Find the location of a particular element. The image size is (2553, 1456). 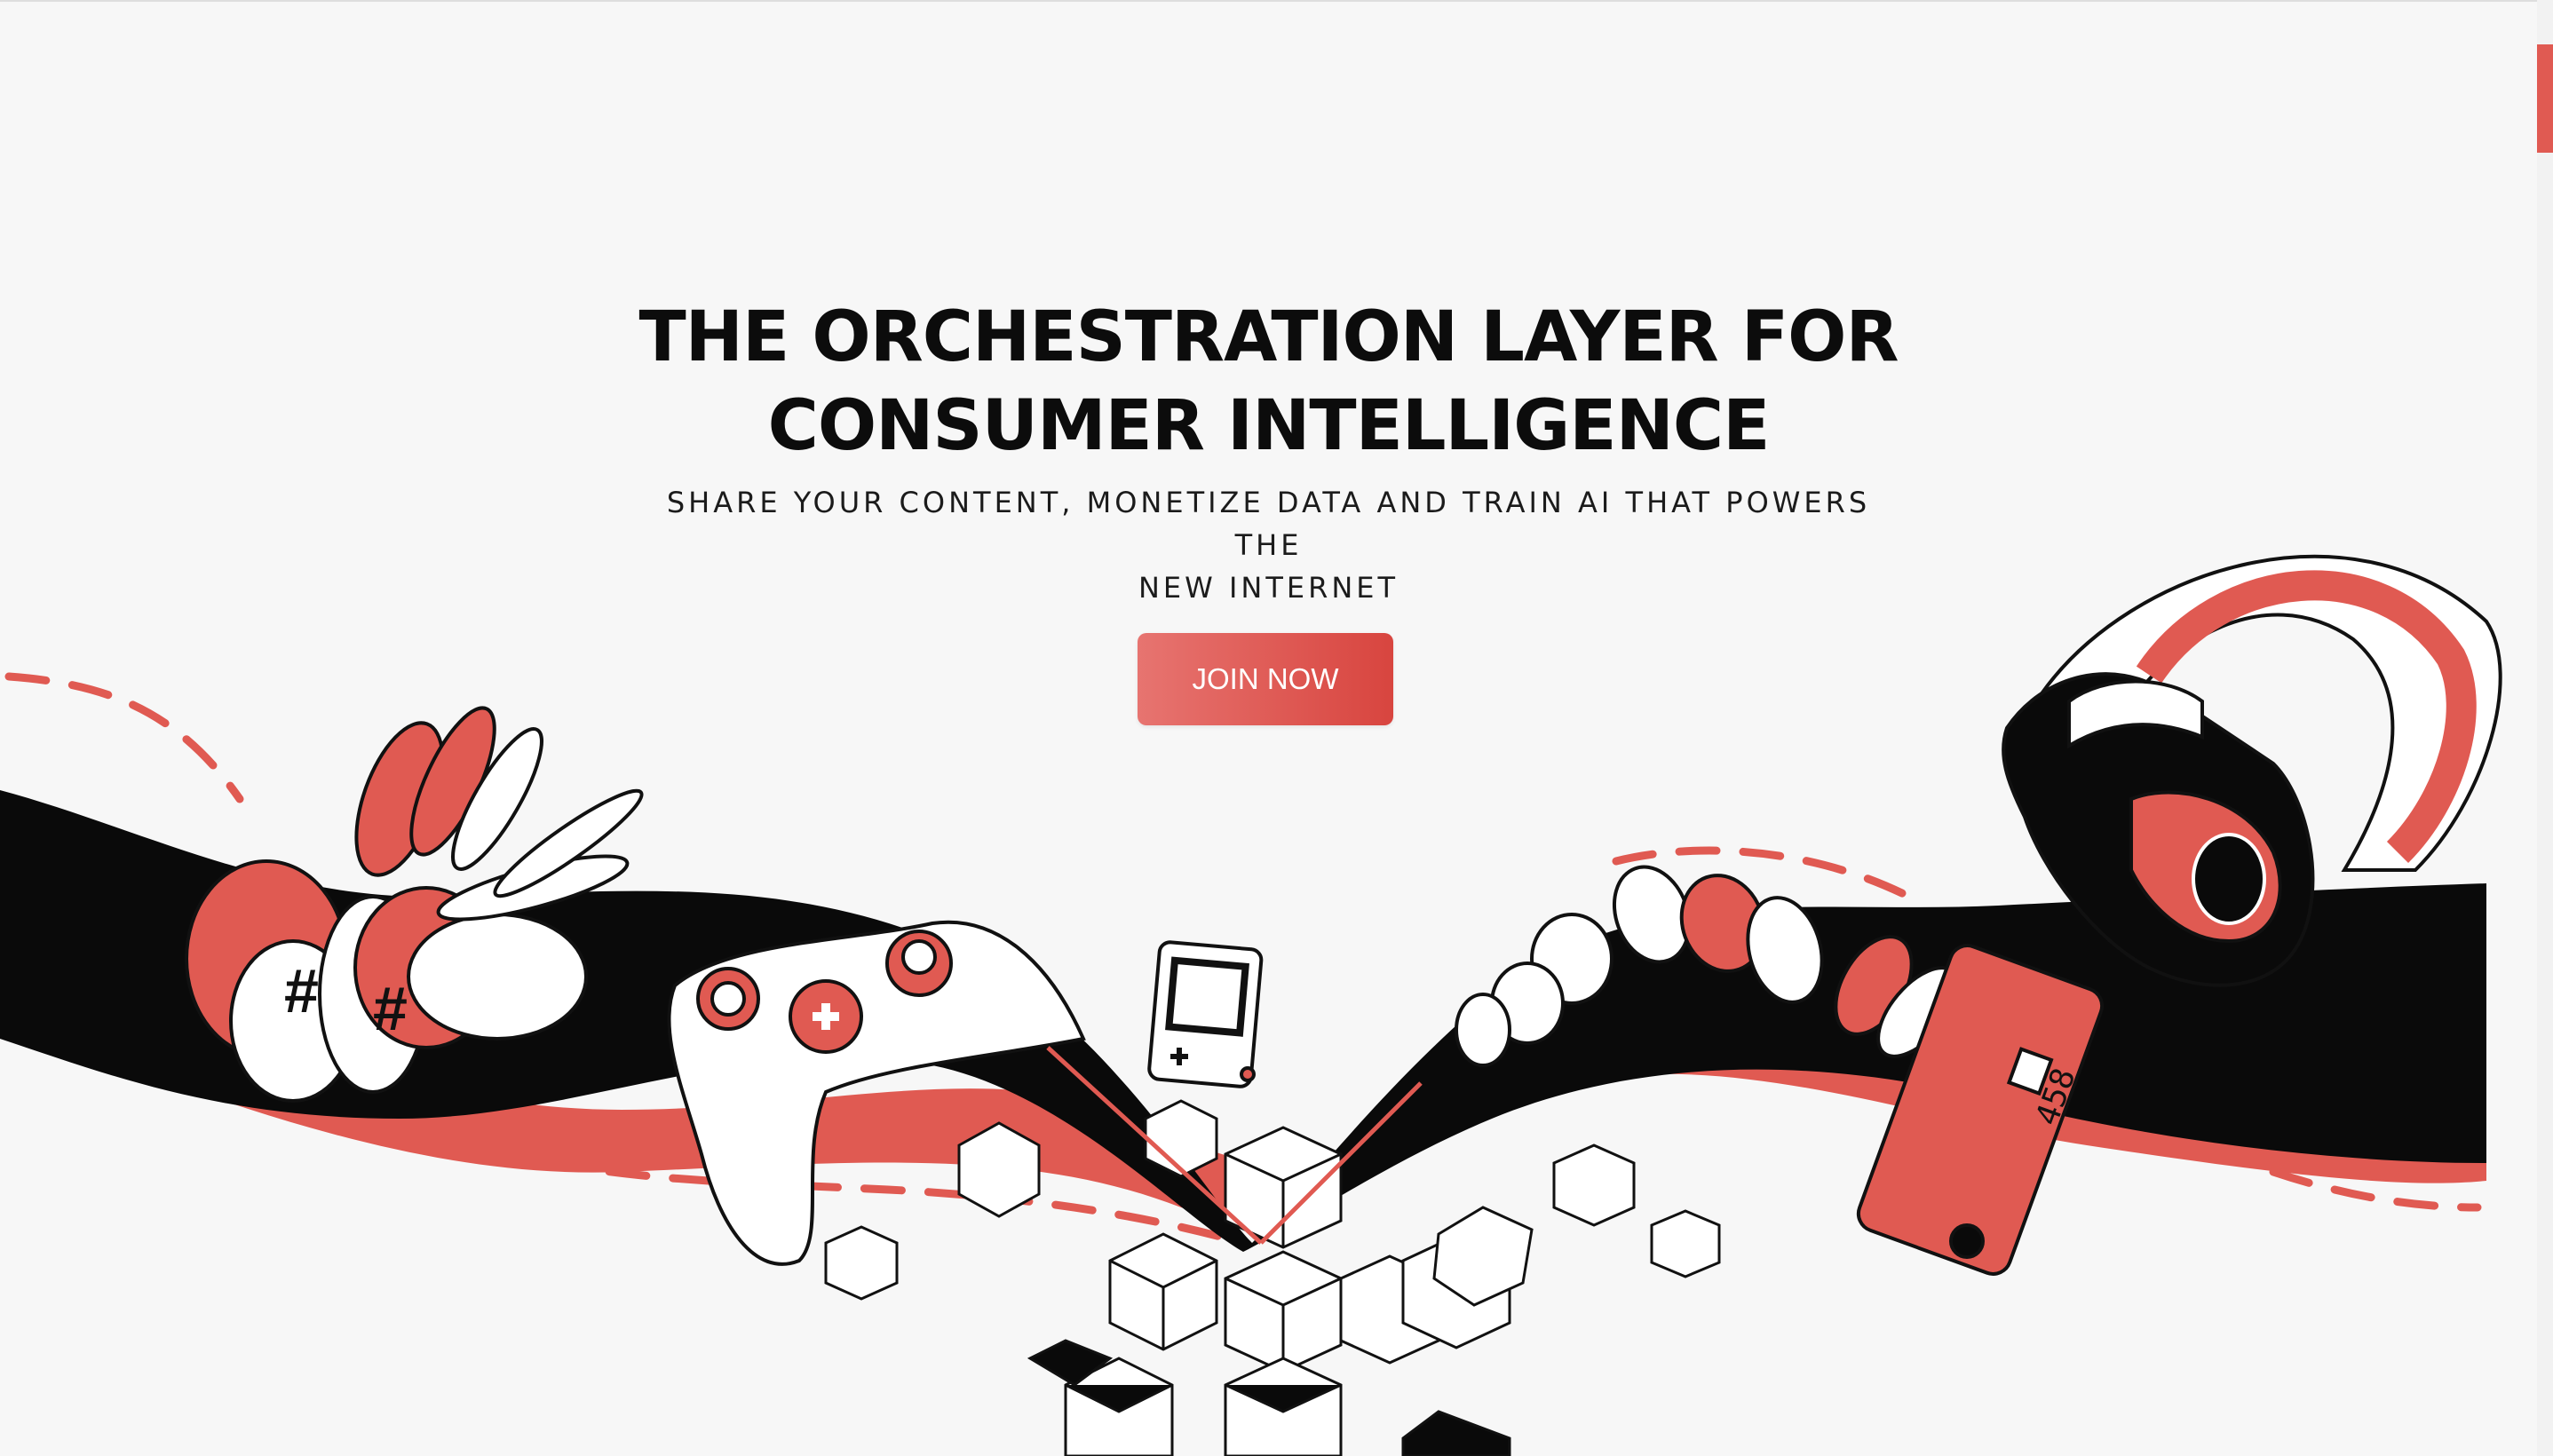

headline-line-2: CONSUMER INTELLIGENCE is located at coordinates (1269, 426).